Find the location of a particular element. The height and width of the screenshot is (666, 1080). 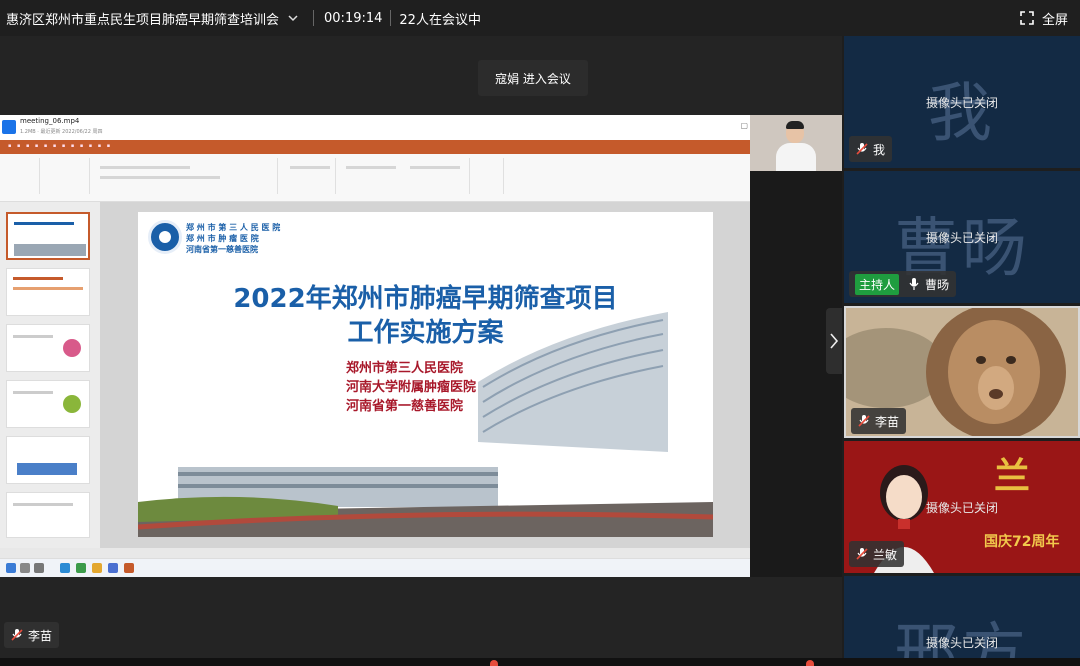

search-icon is located at coordinates (25, 568).